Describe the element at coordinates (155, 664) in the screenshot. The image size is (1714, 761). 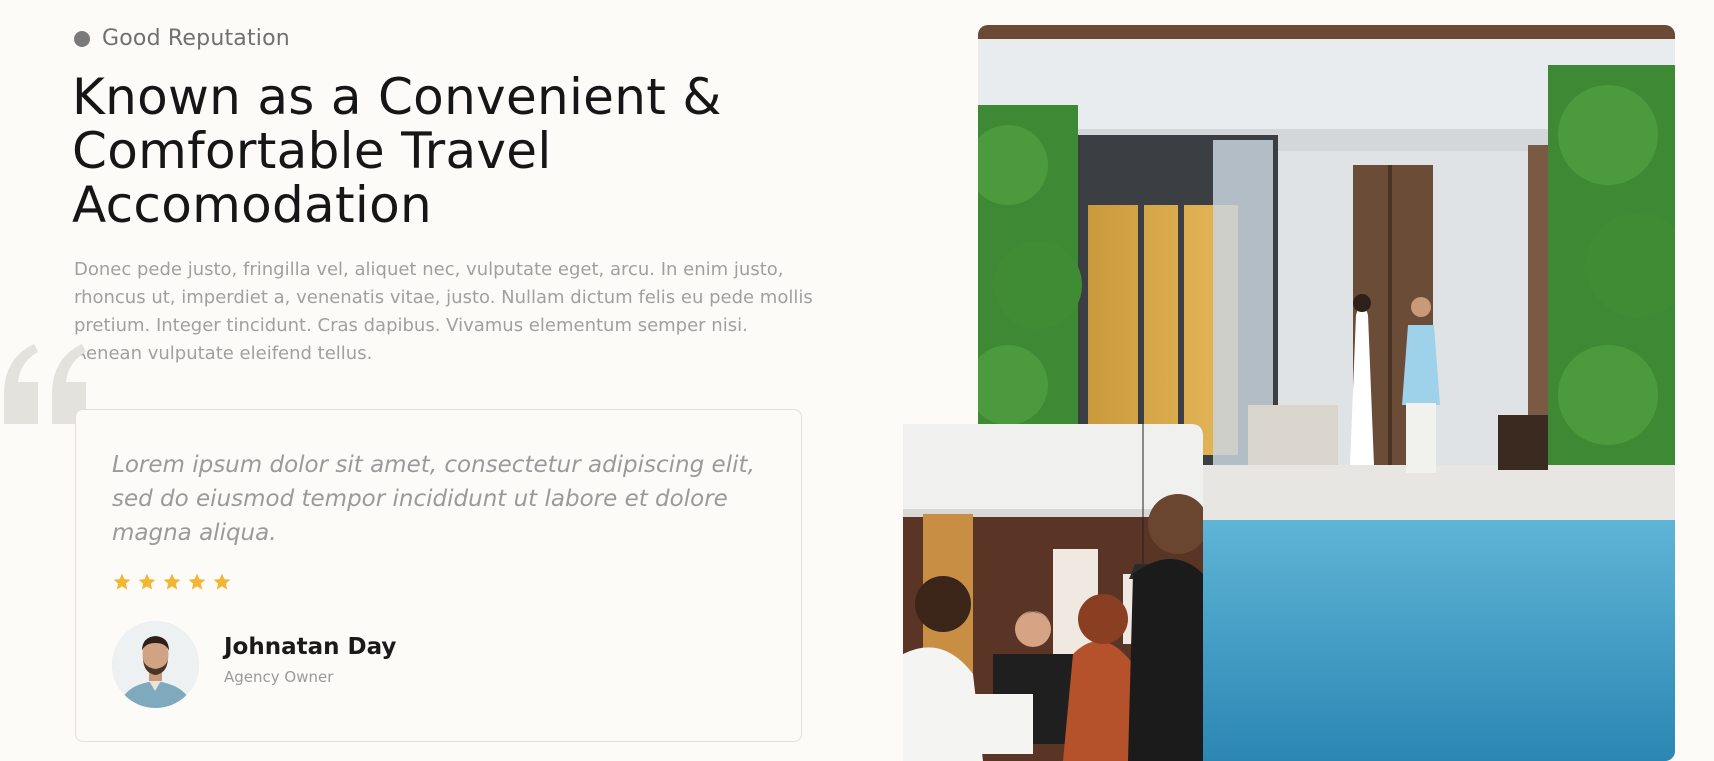
I see `avatar` at that location.